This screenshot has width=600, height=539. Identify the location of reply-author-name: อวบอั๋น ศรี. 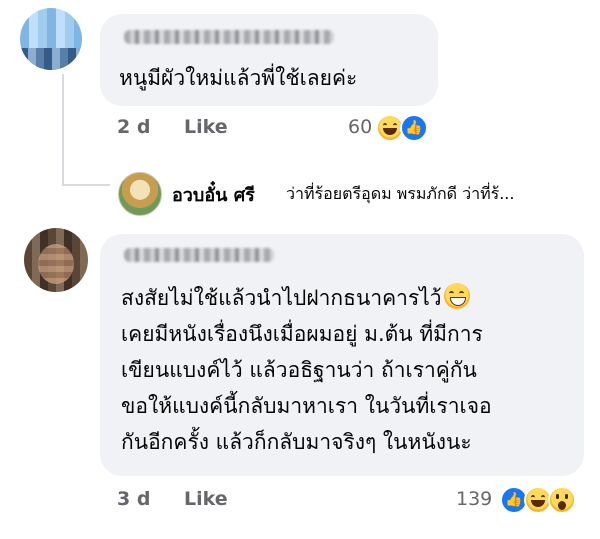
(213, 194).